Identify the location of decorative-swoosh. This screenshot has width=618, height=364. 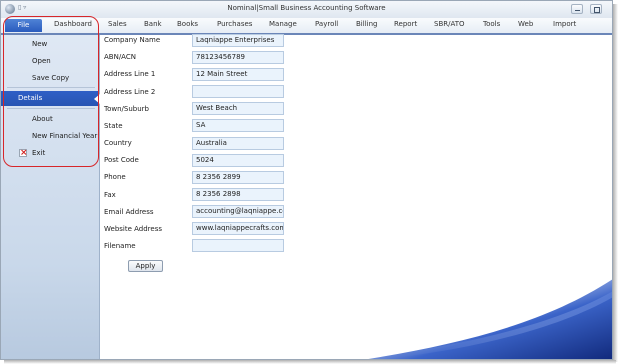
(490, 319).